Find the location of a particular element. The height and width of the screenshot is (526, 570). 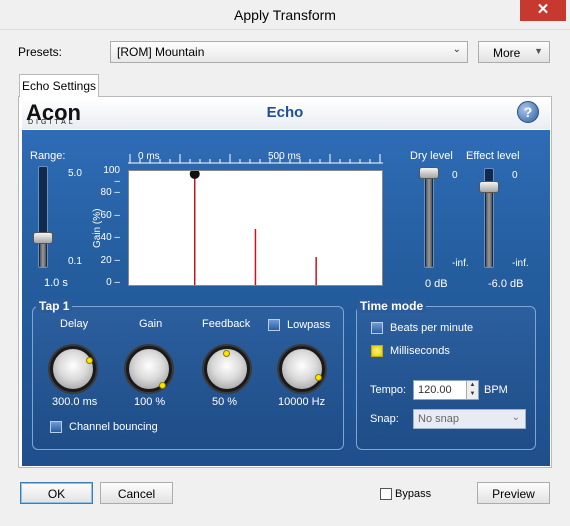

help-icon: ? is located at coordinates (528, 112).